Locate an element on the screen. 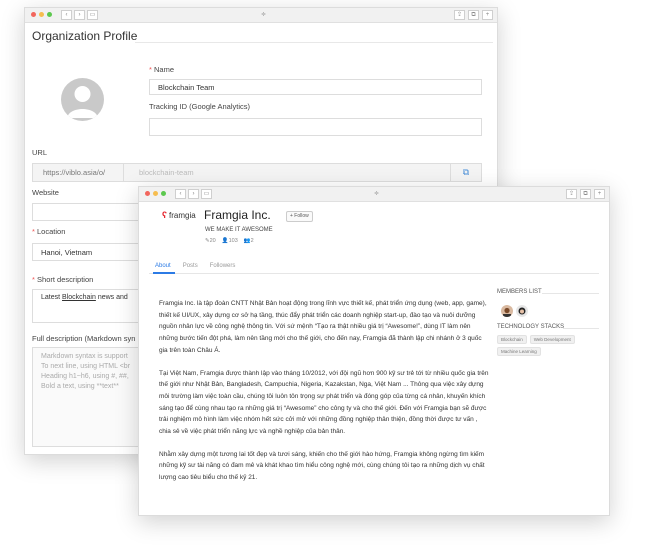 Image resolution: width=651 pixels, height=551 pixels. url-separator is located at coordinates (123, 172).